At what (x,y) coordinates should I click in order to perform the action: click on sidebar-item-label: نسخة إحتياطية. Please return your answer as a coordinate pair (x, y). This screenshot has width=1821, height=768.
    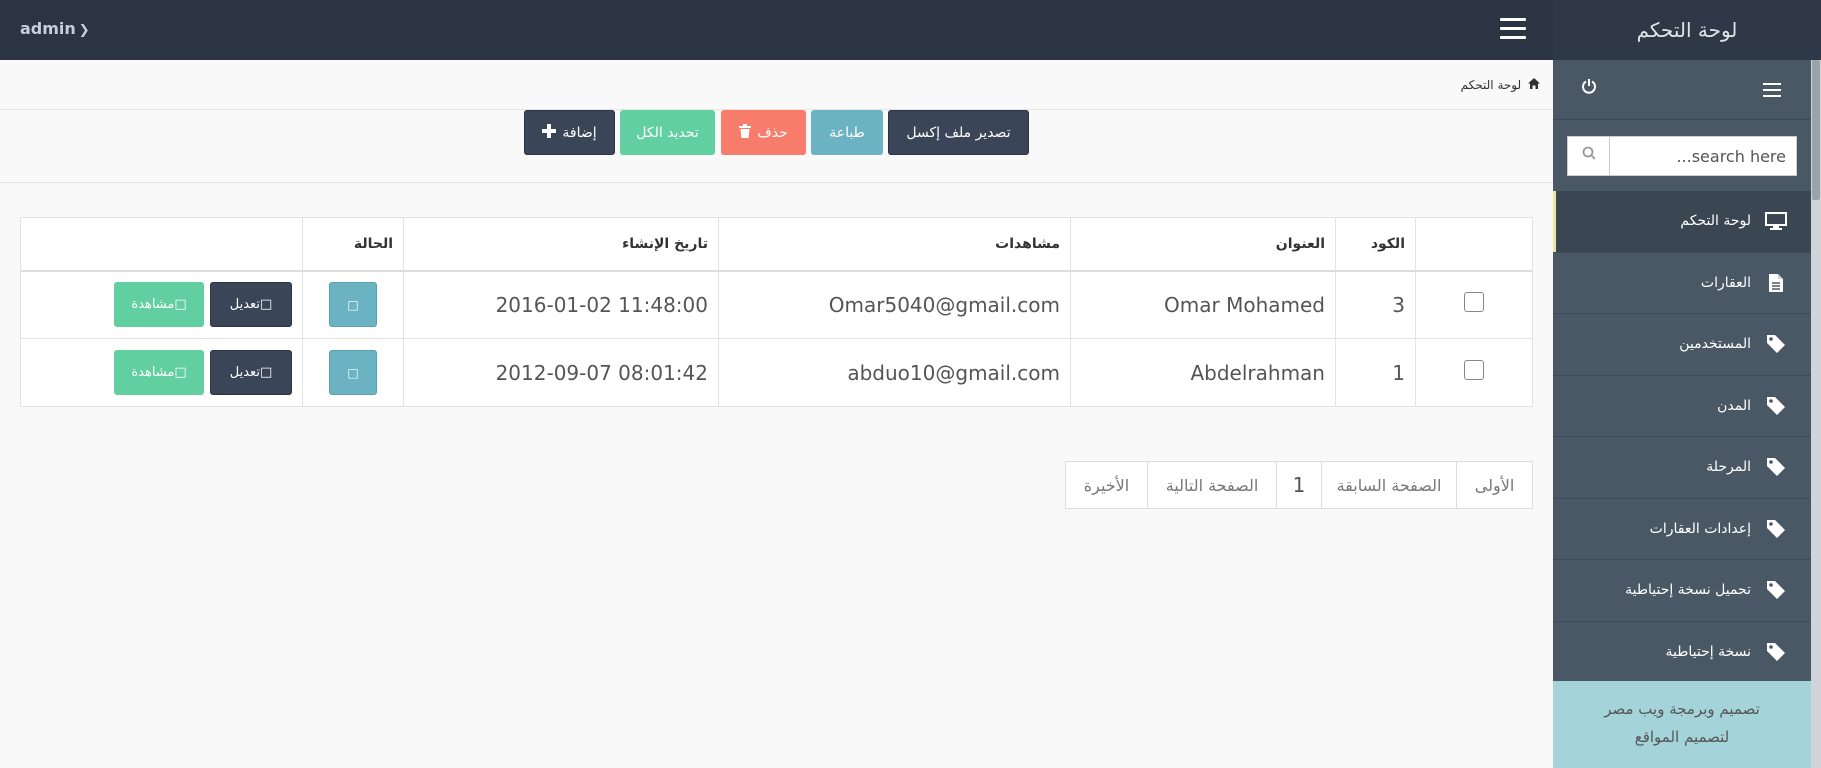
    Looking at the image, I should click on (1708, 651).